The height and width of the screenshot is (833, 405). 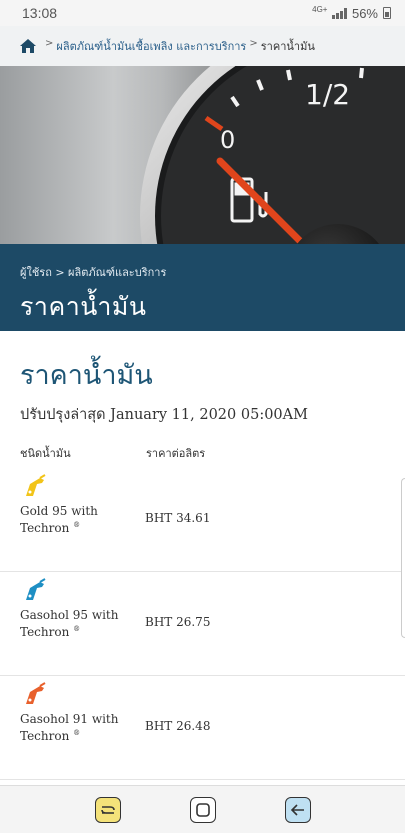 What do you see at coordinates (387, 13) in the screenshot?
I see `battery-icon` at bounding box center [387, 13].